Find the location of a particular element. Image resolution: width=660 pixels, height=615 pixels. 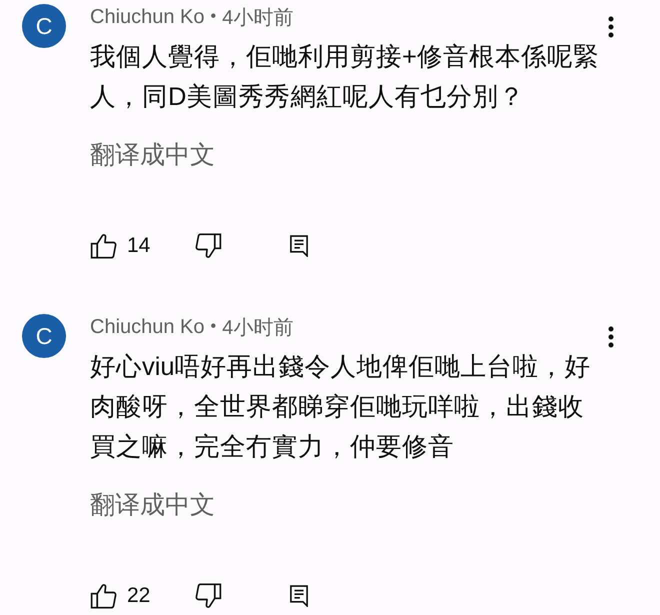

like-count: 14 is located at coordinates (138, 246).